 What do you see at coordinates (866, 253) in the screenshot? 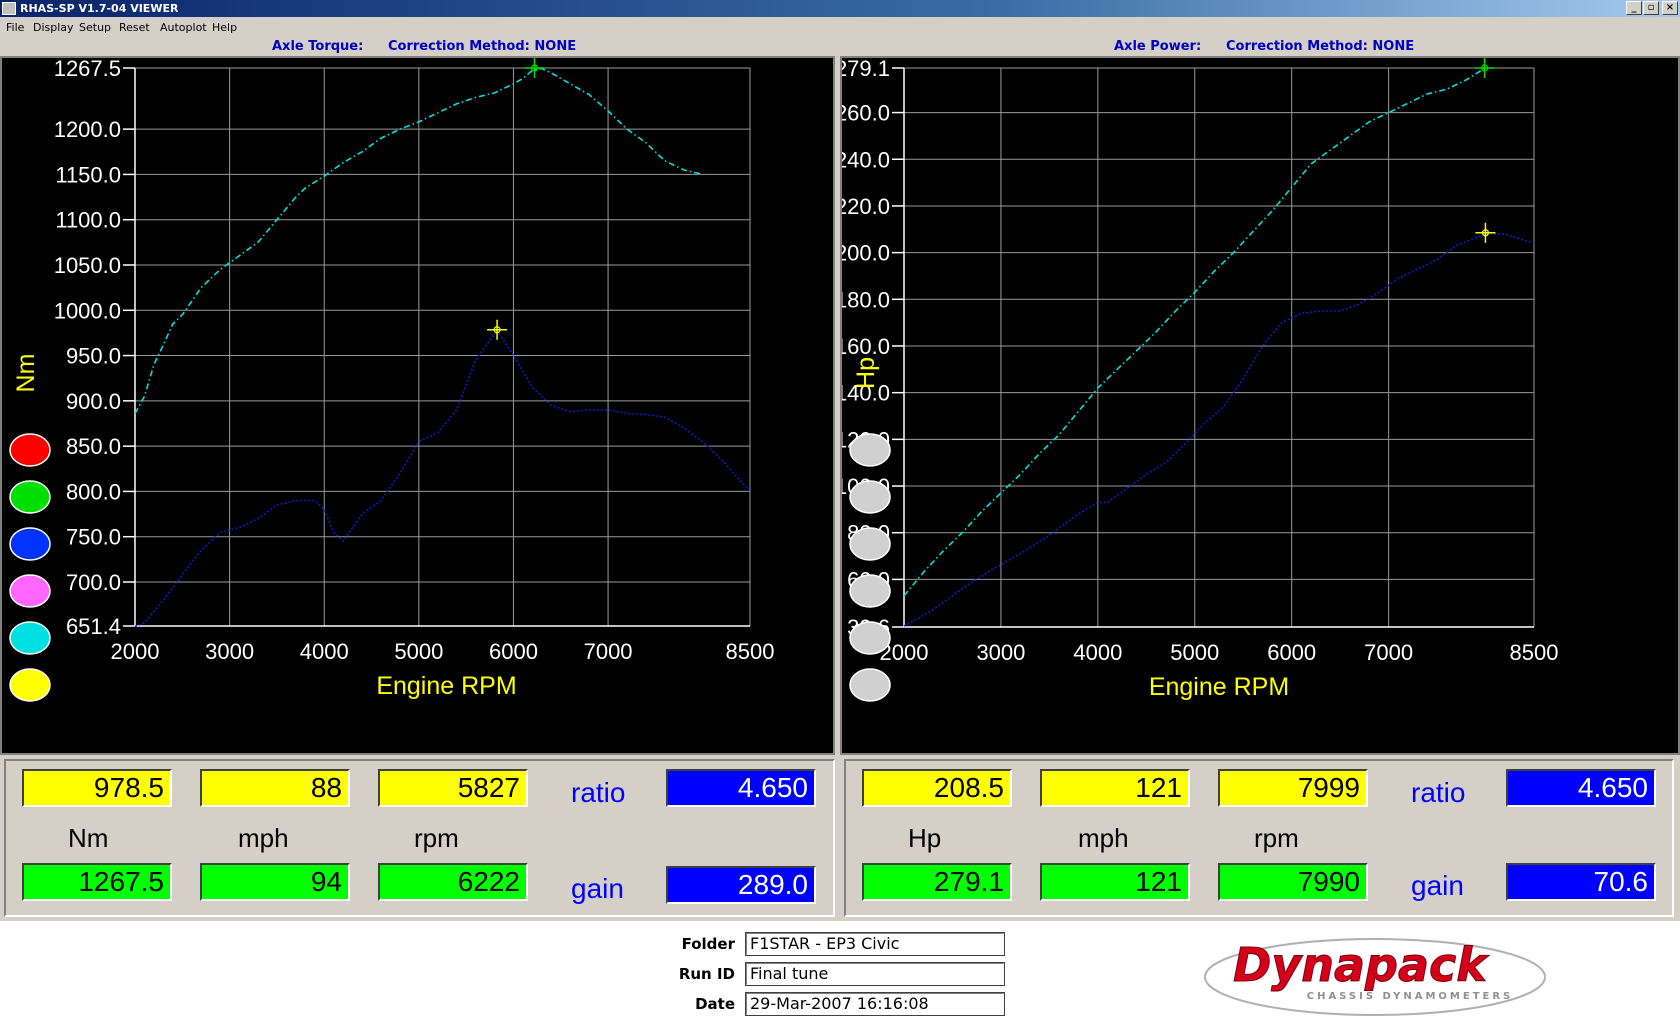
I see `y-tick-label: 200.0` at bounding box center [866, 253].